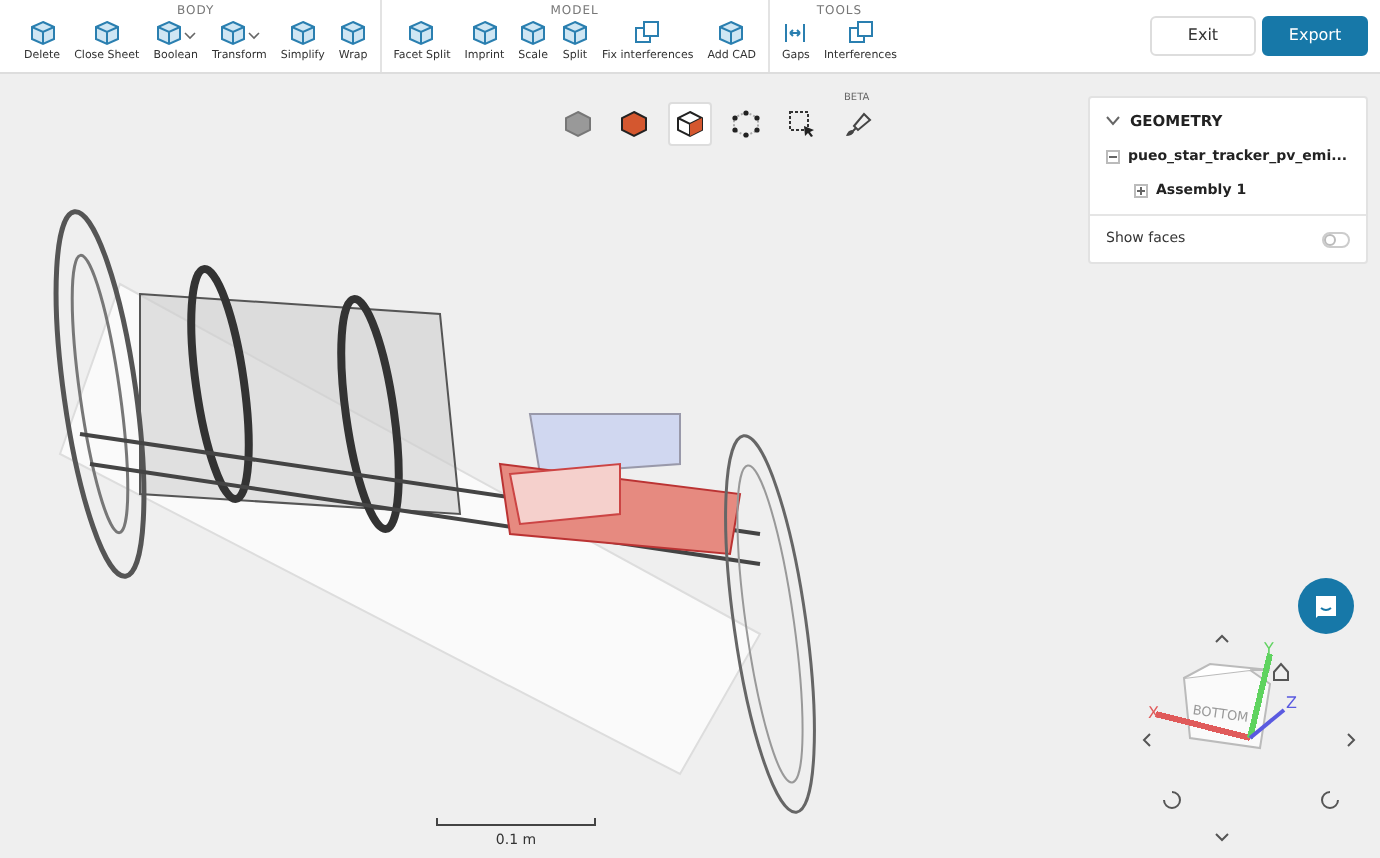  Describe the element at coordinates (1222, 638) in the screenshot. I see `chevron-up-icon` at that location.